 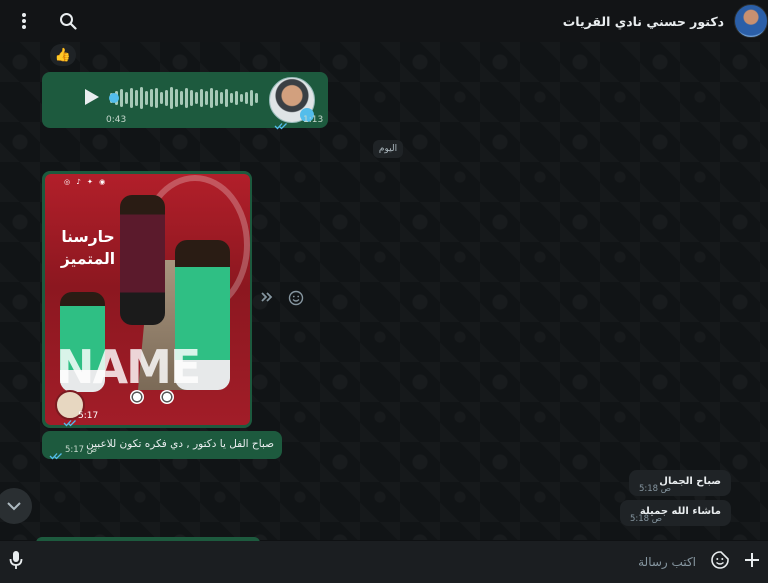 What do you see at coordinates (86, 182) in the screenshot?
I see `social-icons: ◎ ♪ ✦ ◉` at bounding box center [86, 182].